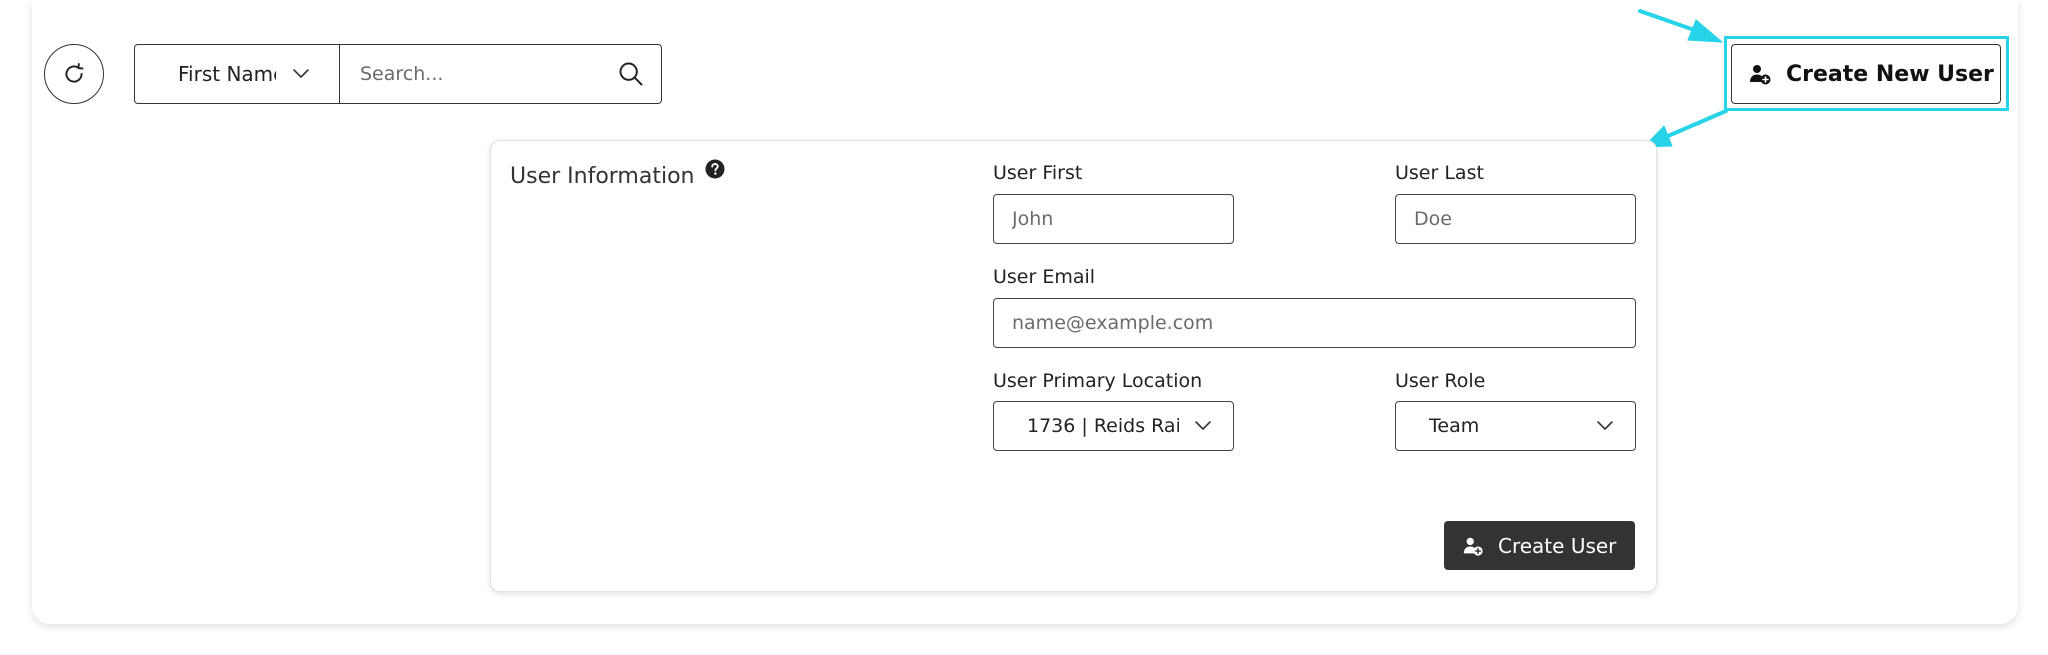  What do you see at coordinates (715, 169) in the screenshot?
I see `question-circle-icon` at bounding box center [715, 169].